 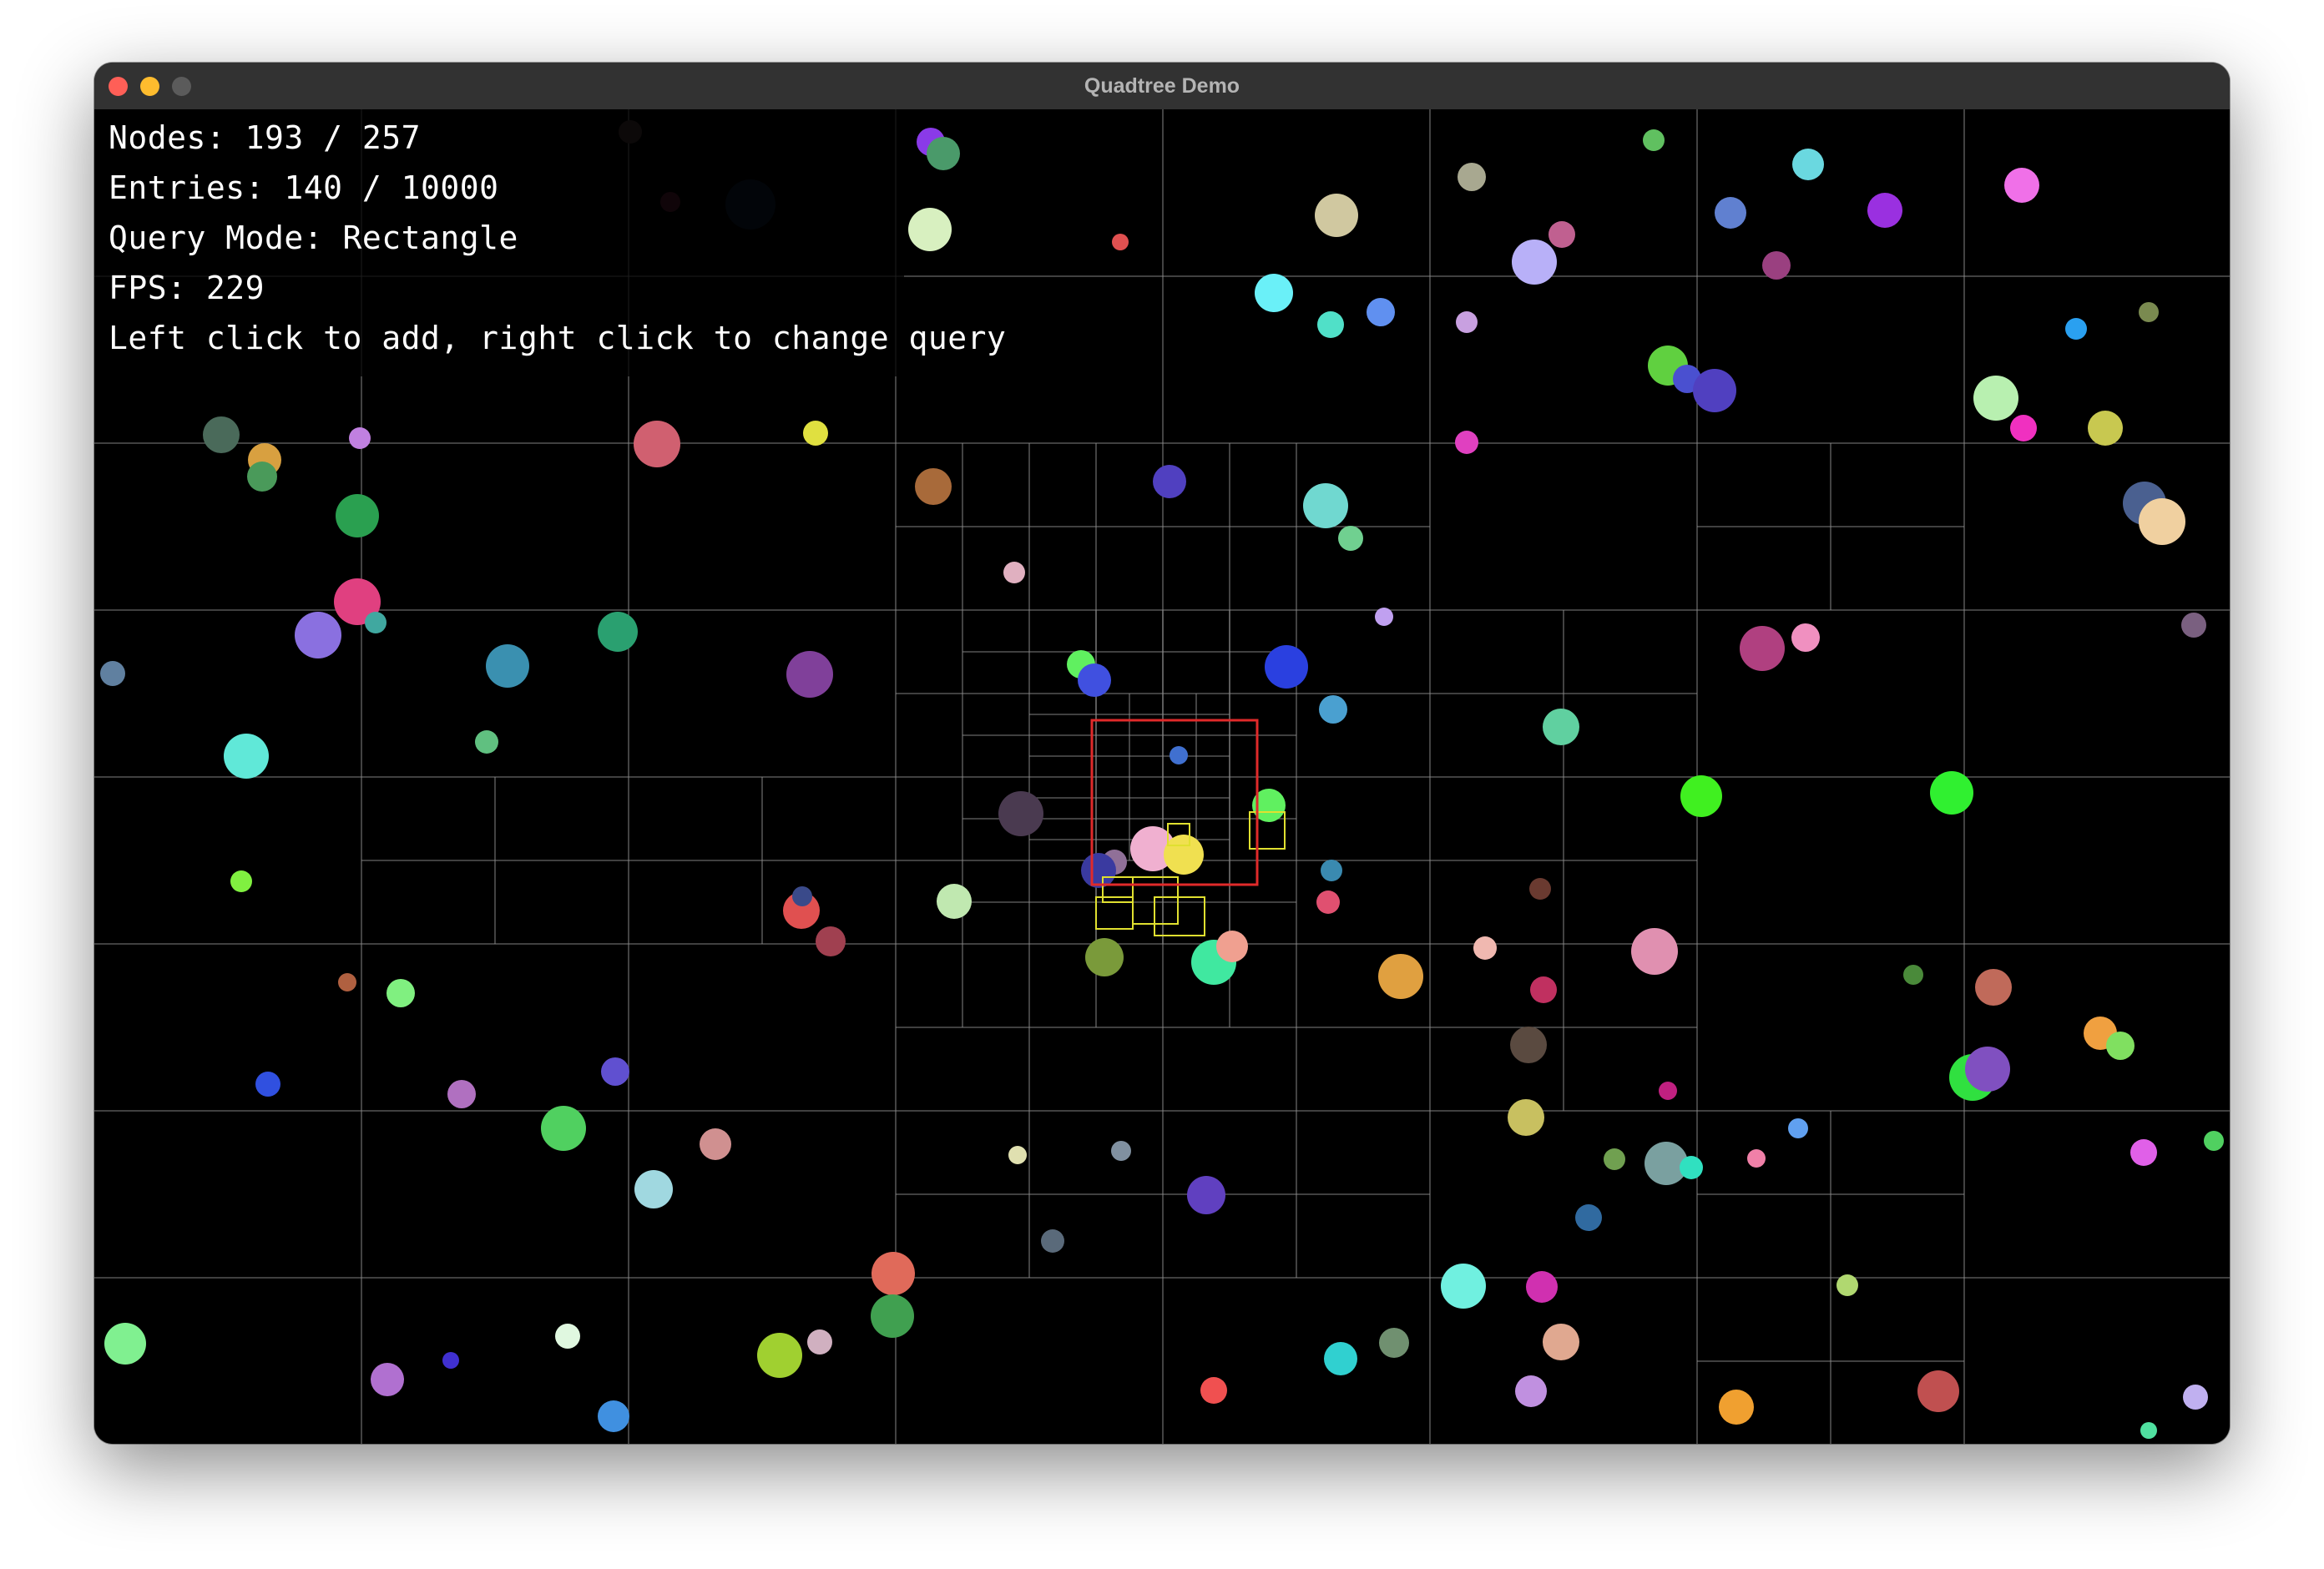 I want to click on window-title: Quadtree Demo, so click(x=1162, y=86).